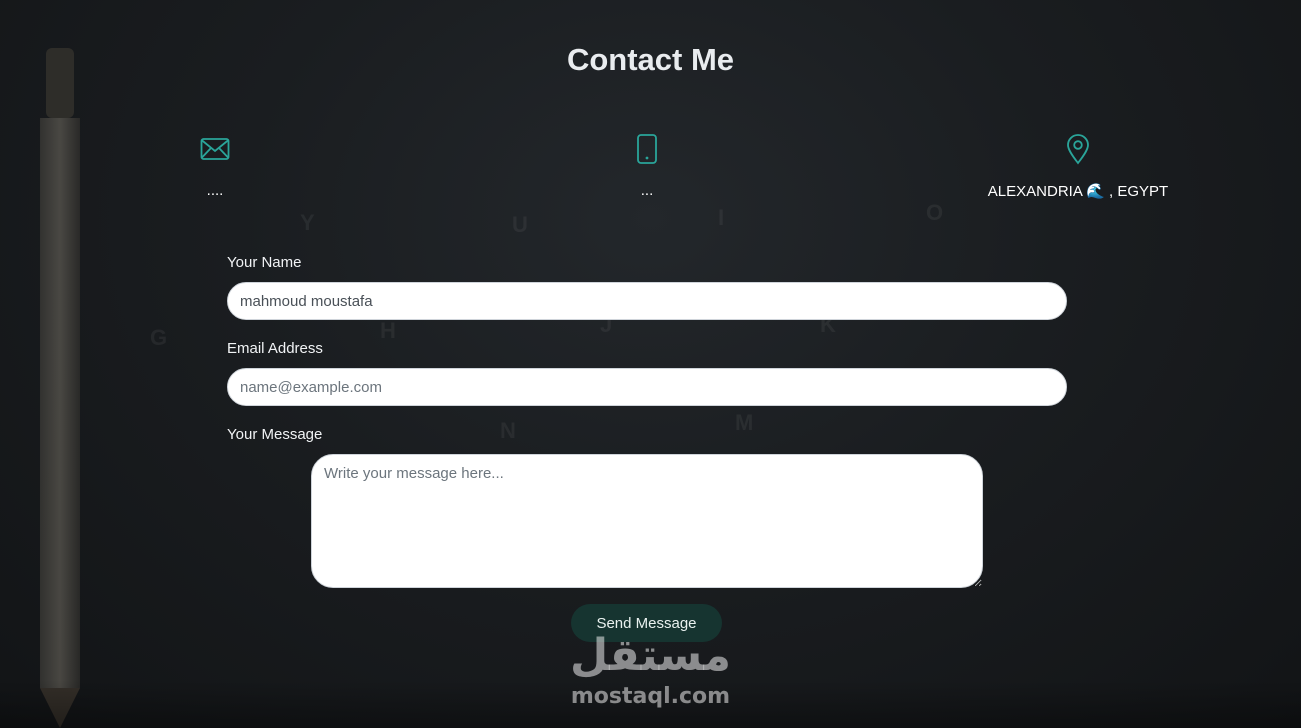 The height and width of the screenshot is (728, 1301). Describe the element at coordinates (650, 696) in the screenshot. I see `watermark-latin: mostaql.com` at that location.